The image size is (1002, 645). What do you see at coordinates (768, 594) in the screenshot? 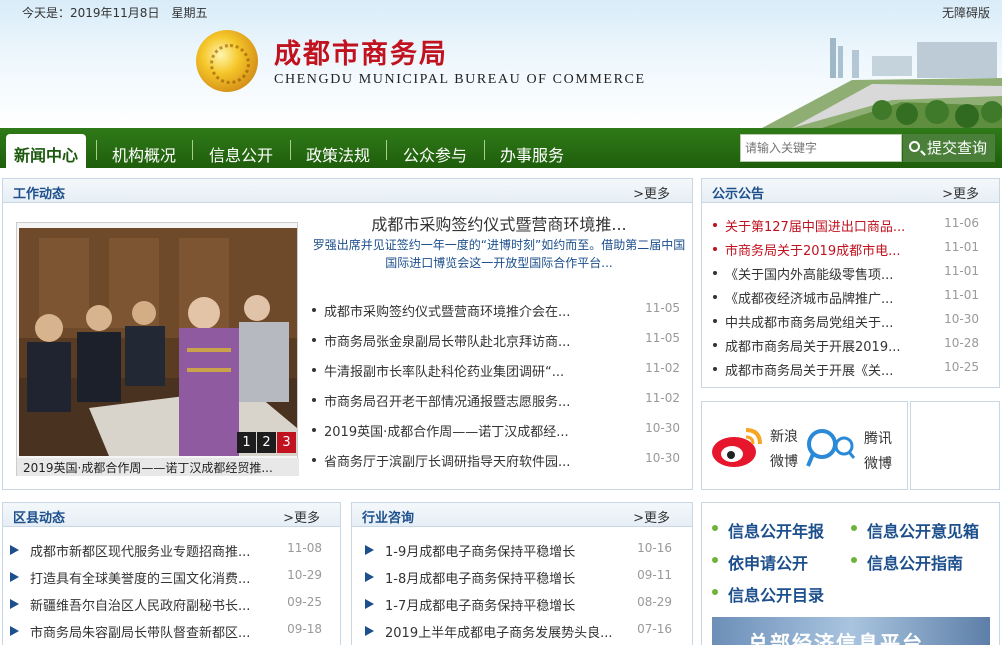
I see `info-catalog-link: 信息公开目录` at bounding box center [768, 594].